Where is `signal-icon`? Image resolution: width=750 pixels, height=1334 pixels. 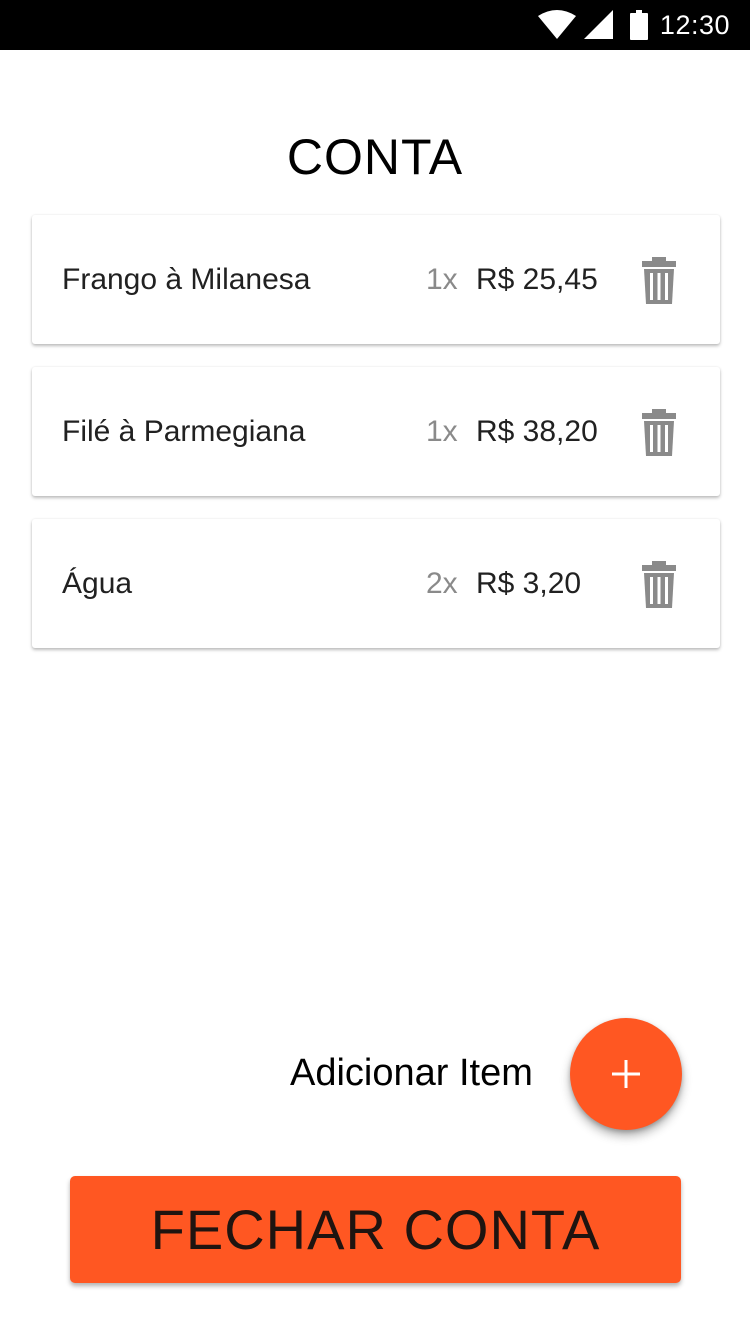
signal-icon is located at coordinates (598, 25).